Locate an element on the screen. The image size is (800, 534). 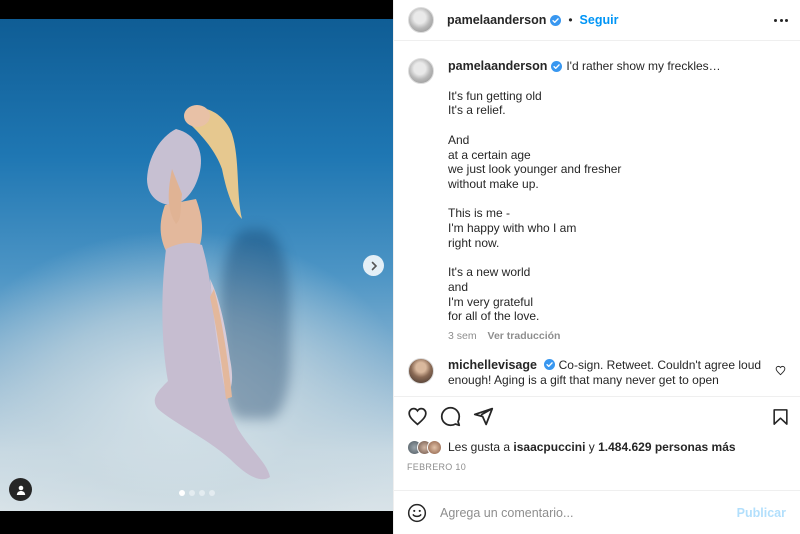
caption-line: I'm happy with who I am is located at coordinates (512, 228).